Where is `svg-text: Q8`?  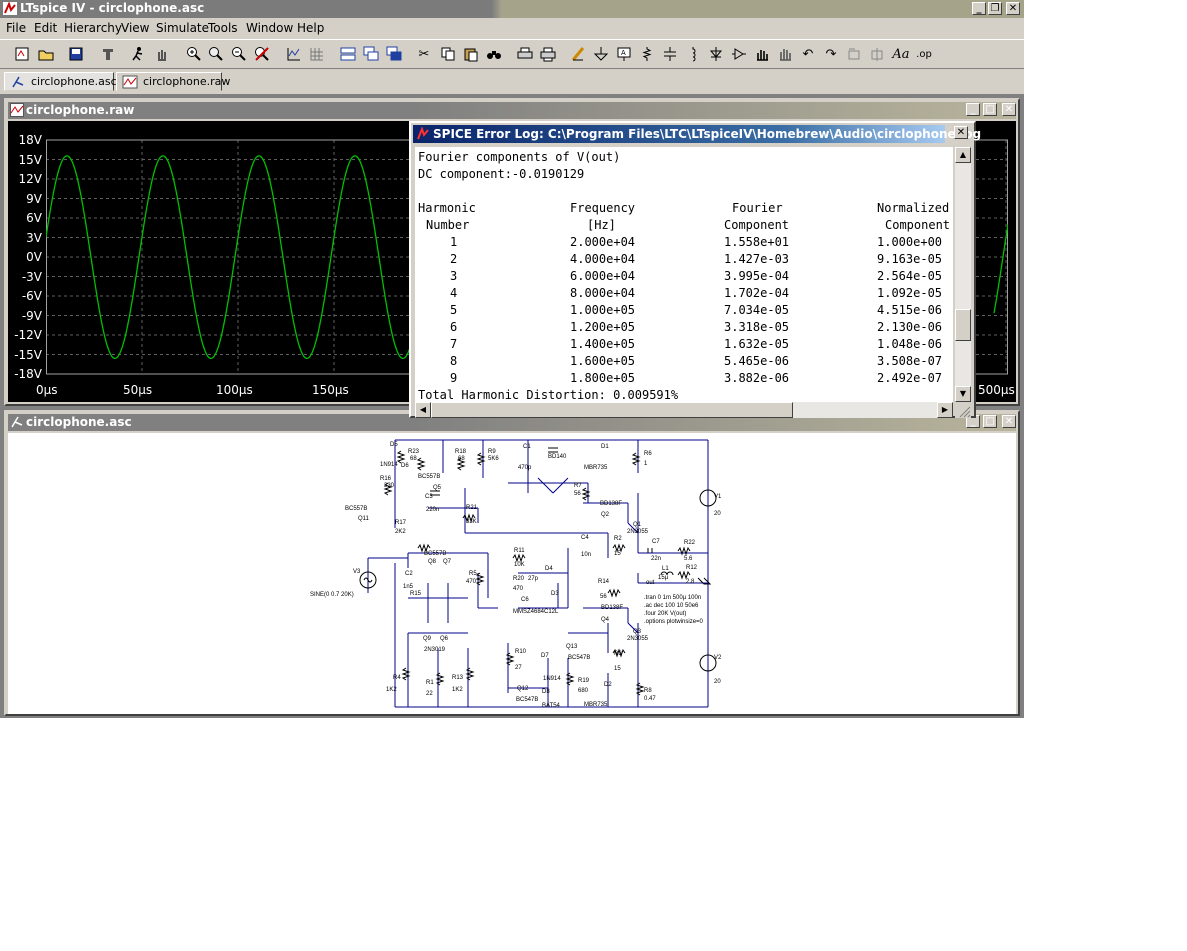
svg-text: Q8 is located at coordinates (432, 562).